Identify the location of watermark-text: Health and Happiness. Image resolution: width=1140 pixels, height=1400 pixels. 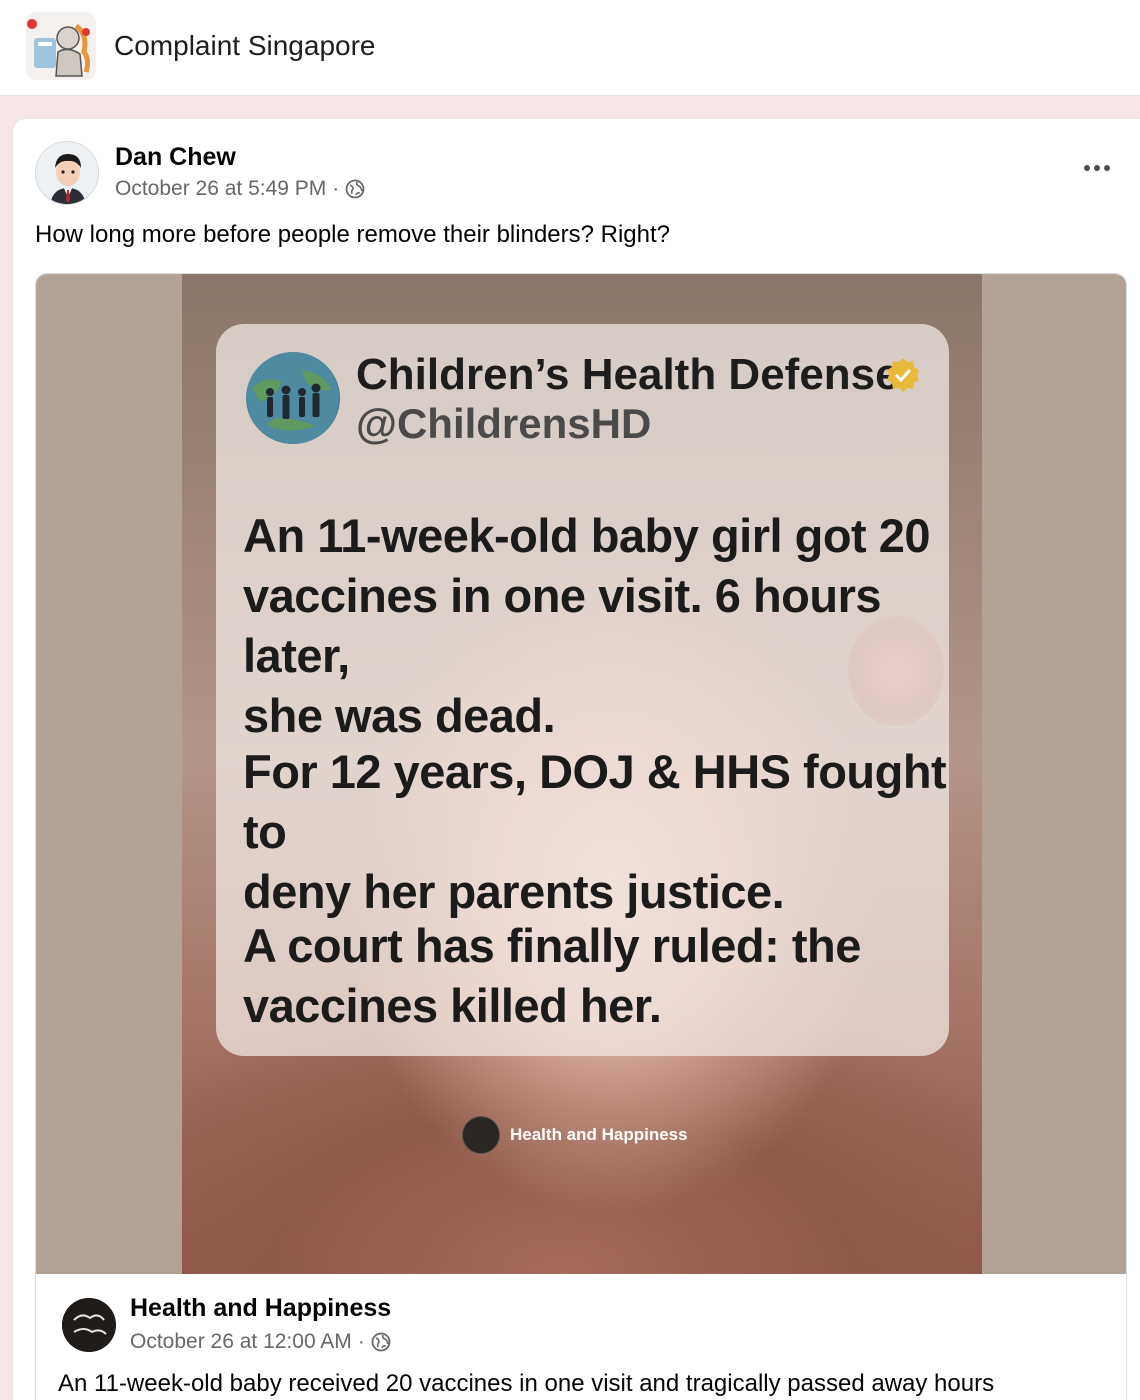
(599, 1134).